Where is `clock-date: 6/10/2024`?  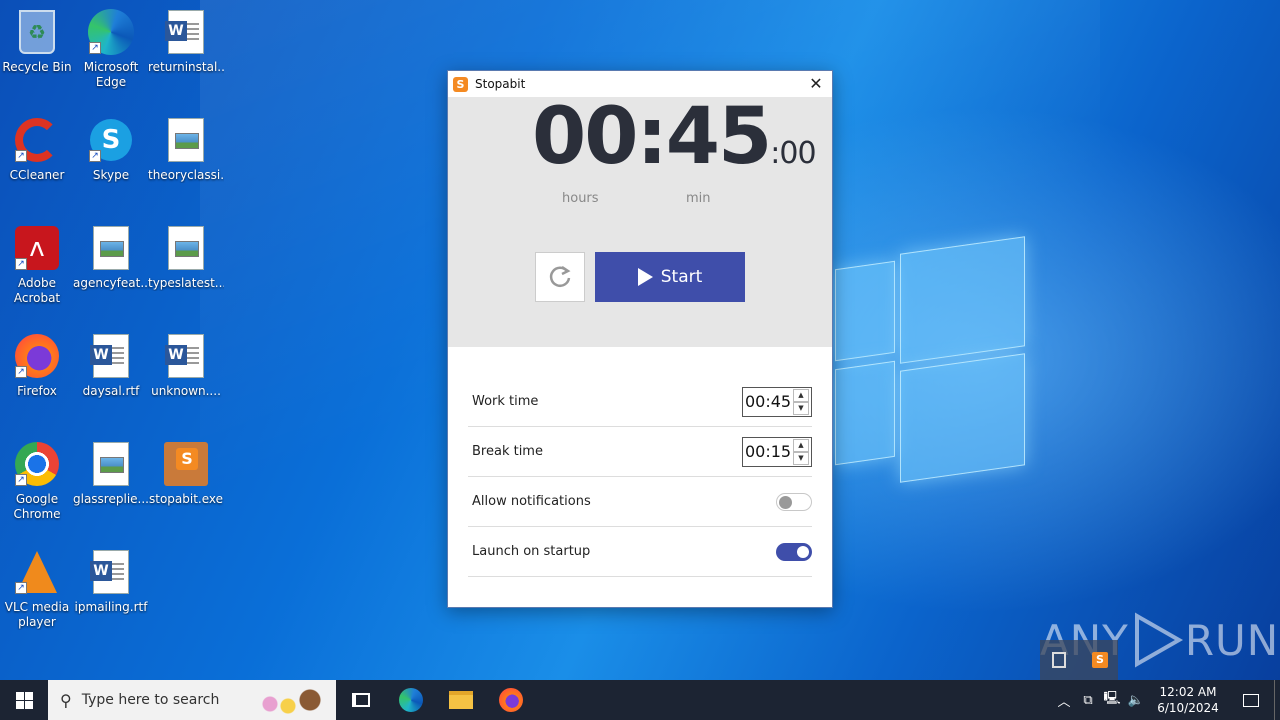
clock-date: 6/10/2024 is located at coordinates (1188, 708).